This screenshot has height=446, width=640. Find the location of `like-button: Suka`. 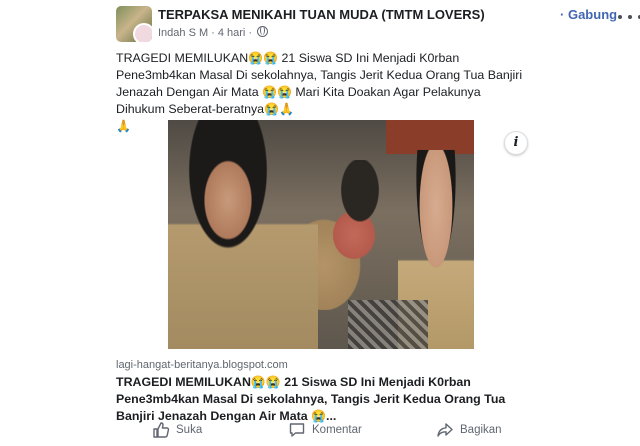

like-button: Suka is located at coordinates (177, 430).